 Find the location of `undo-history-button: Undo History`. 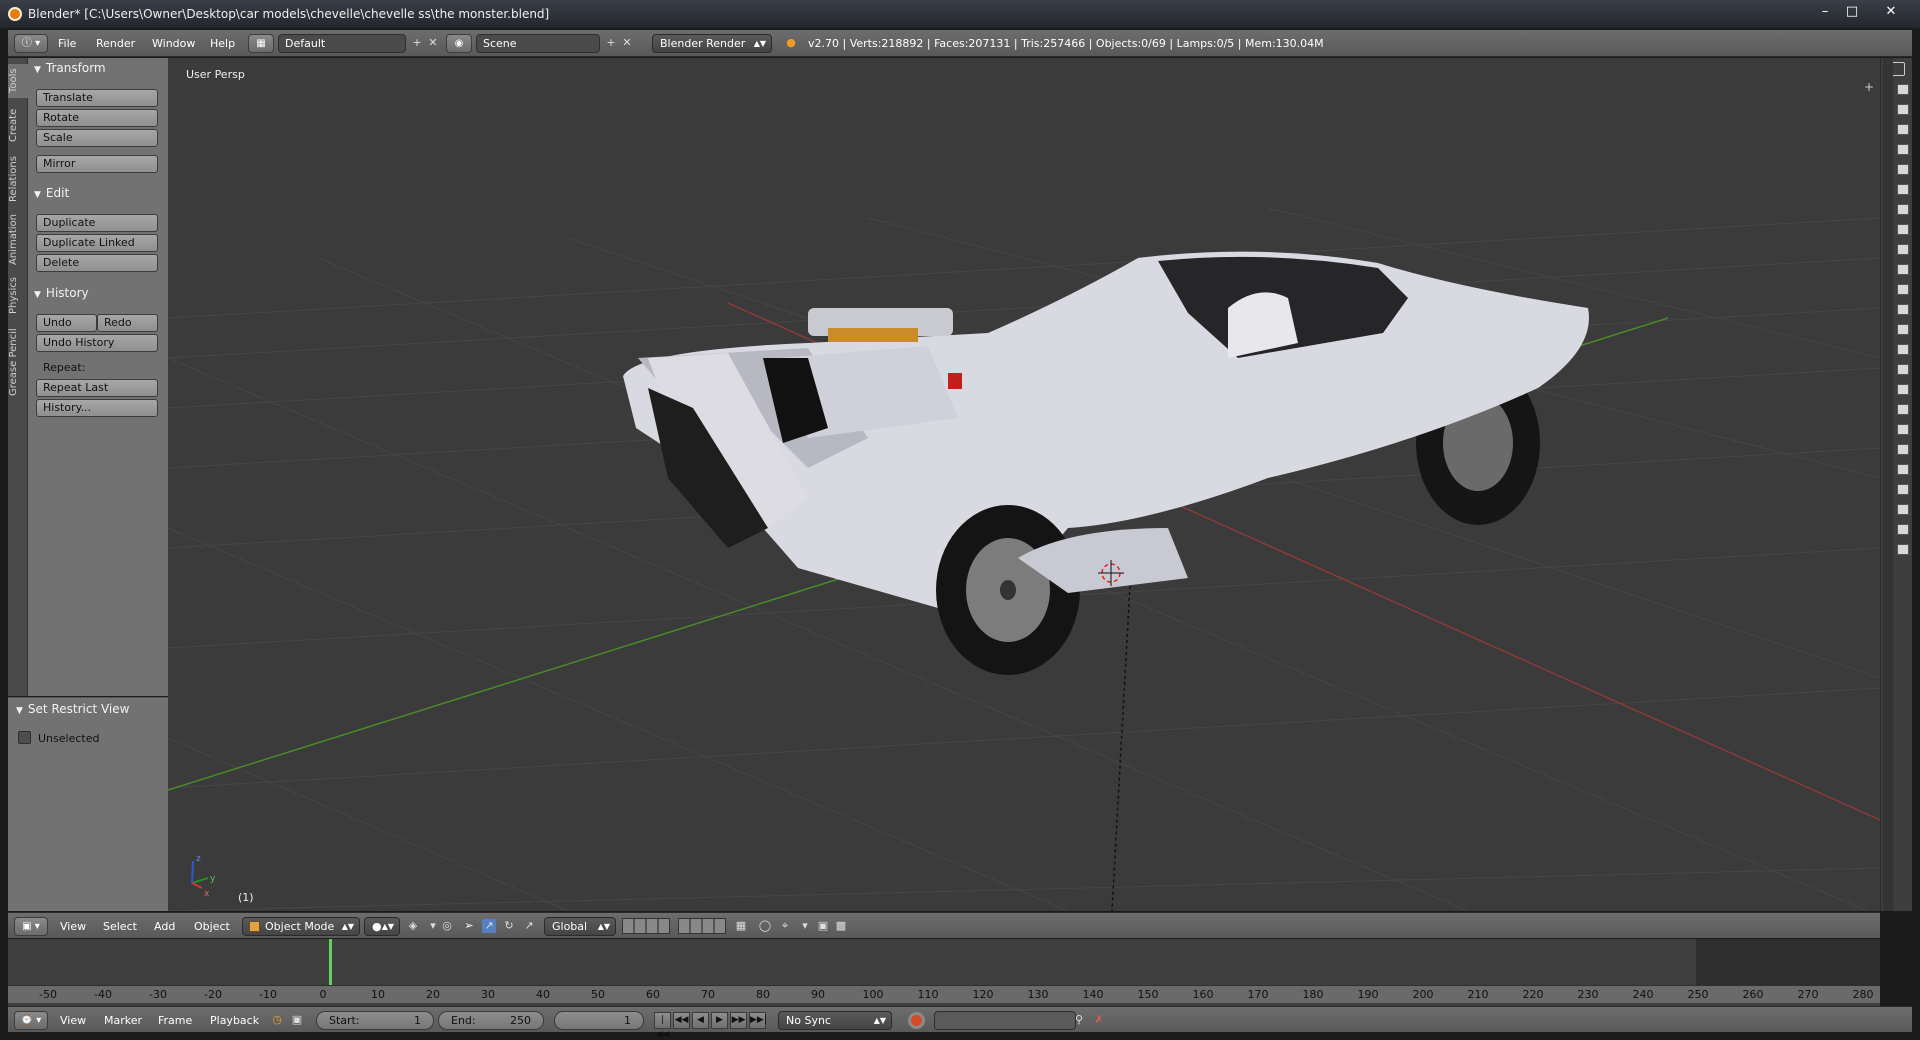

undo-history-button: Undo History is located at coordinates (97, 343).